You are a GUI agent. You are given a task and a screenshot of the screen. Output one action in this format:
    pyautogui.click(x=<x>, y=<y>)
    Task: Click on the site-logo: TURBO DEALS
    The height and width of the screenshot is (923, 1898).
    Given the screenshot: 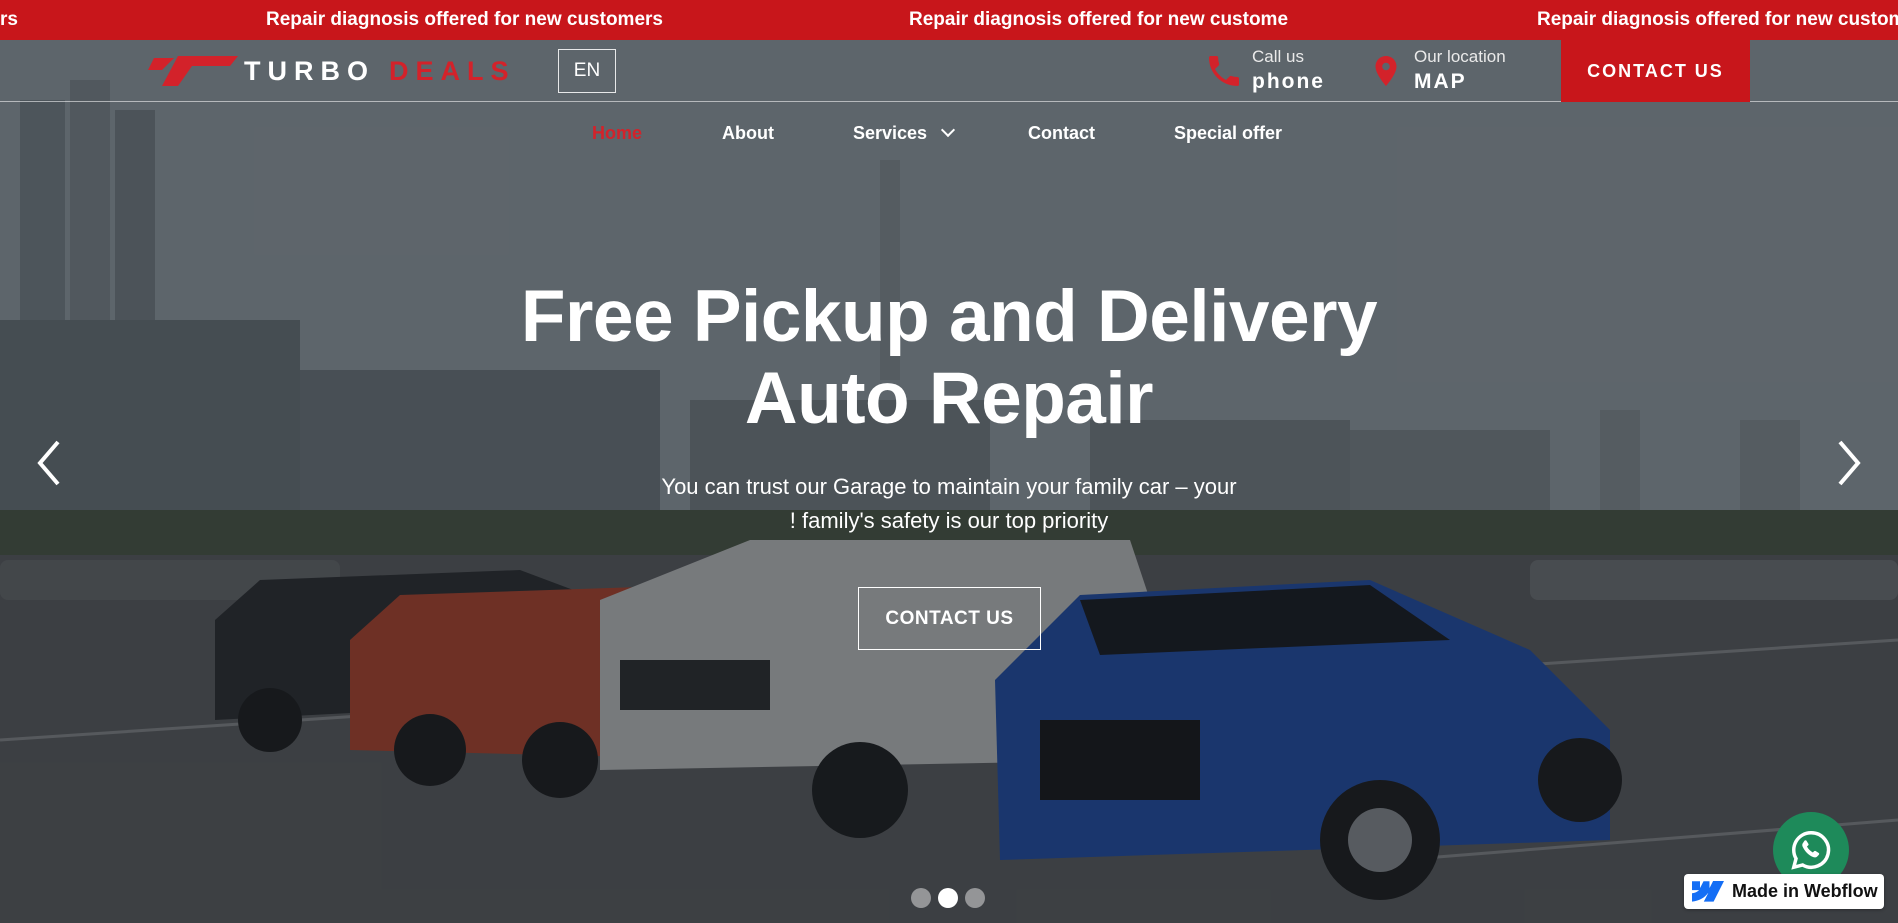 What is the action you would take?
    pyautogui.click(x=332, y=71)
    